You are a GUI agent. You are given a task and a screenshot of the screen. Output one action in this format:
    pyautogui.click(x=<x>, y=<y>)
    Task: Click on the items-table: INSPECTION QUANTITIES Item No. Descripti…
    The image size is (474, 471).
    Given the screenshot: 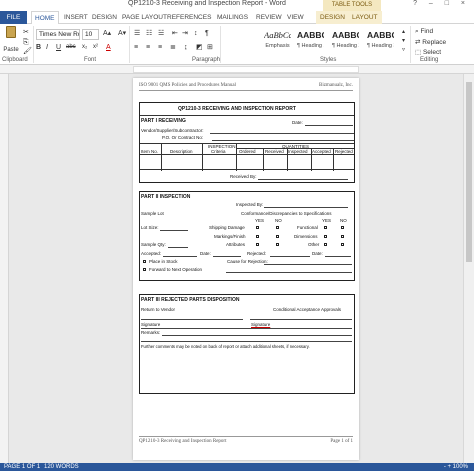 What is the action you would take?
    pyautogui.click(x=247, y=157)
    